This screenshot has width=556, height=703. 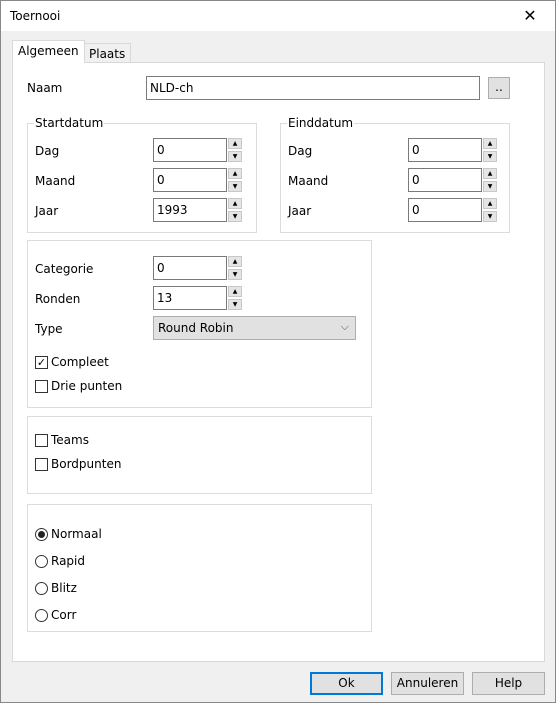 I want to click on startdatum-title: Startdatum, so click(x=69, y=123).